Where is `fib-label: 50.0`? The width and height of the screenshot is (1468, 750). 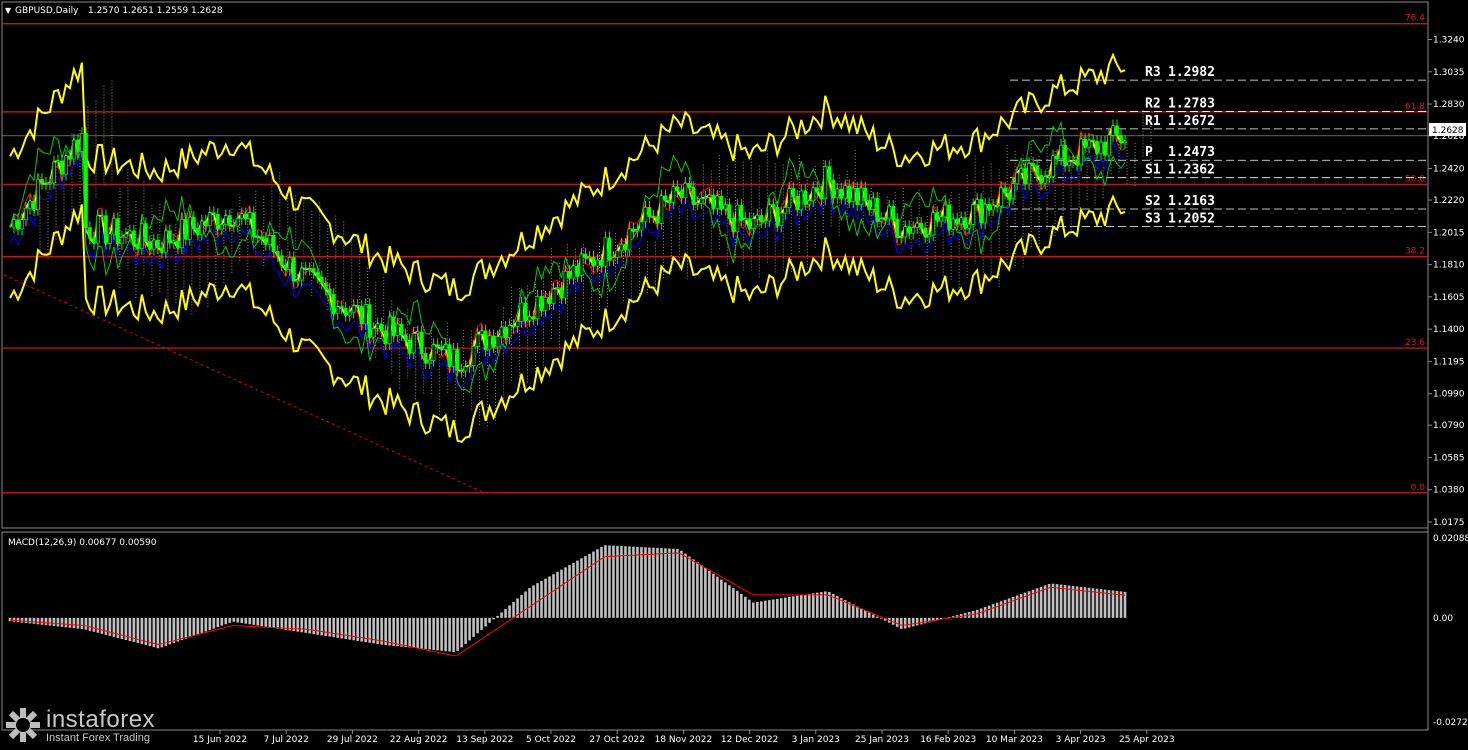
fib-label: 50.0 is located at coordinates (1415, 179).